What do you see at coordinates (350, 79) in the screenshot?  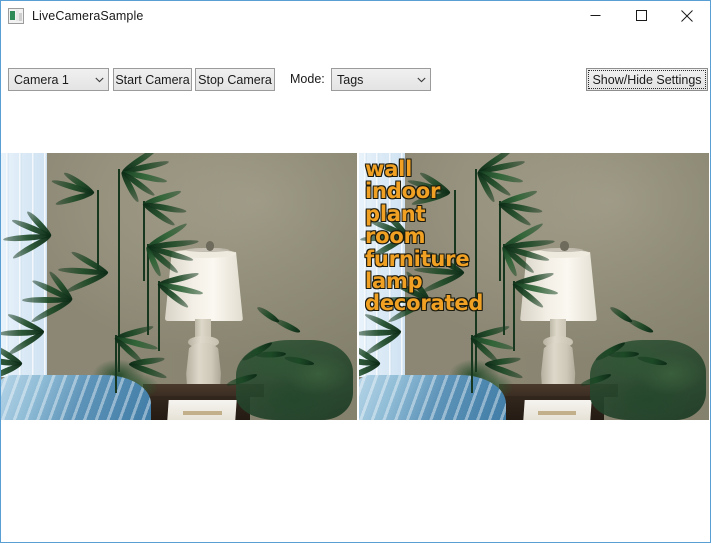 I see `mode-select-value: Tags` at bounding box center [350, 79].